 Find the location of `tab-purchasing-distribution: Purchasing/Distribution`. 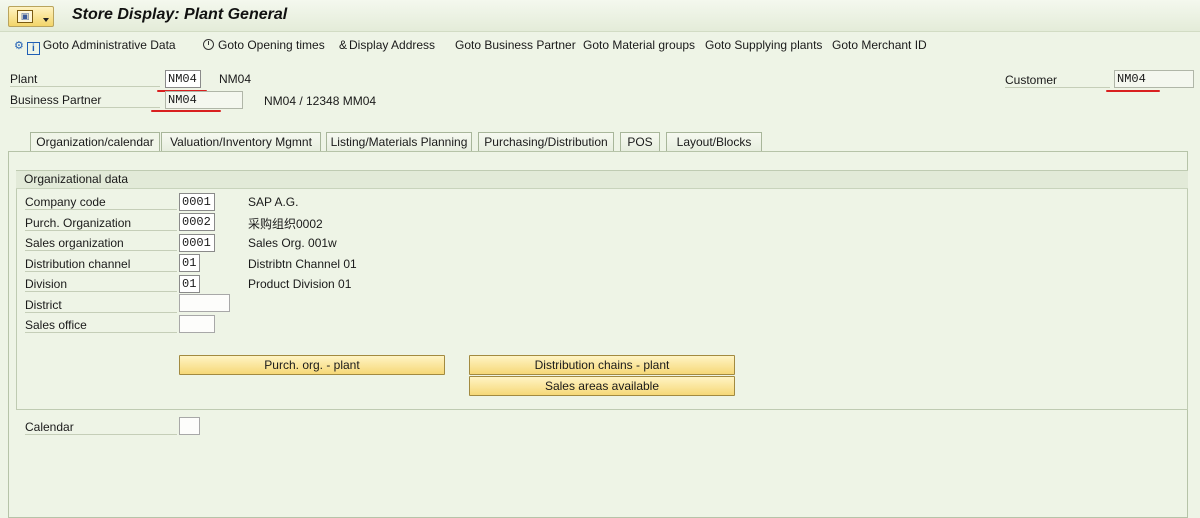

tab-purchasing-distribution: Purchasing/Distribution is located at coordinates (546, 142).